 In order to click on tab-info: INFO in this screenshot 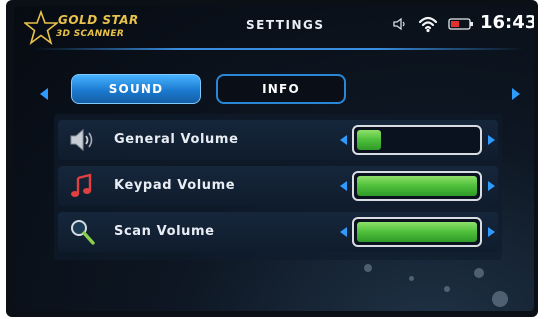, I will do `click(281, 89)`.